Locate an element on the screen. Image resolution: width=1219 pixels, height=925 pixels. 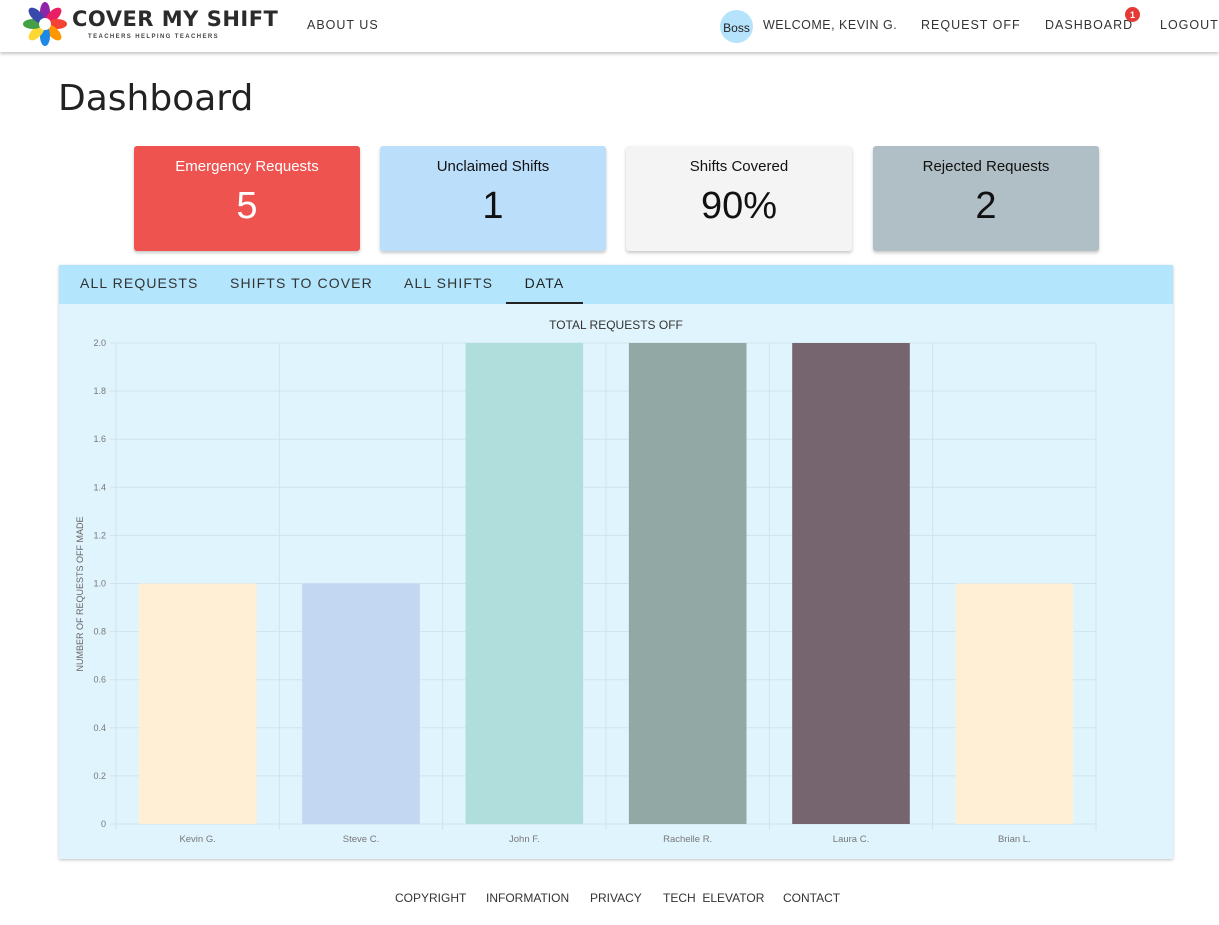
x-tick-label: John F. is located at coordinates (524, 839).